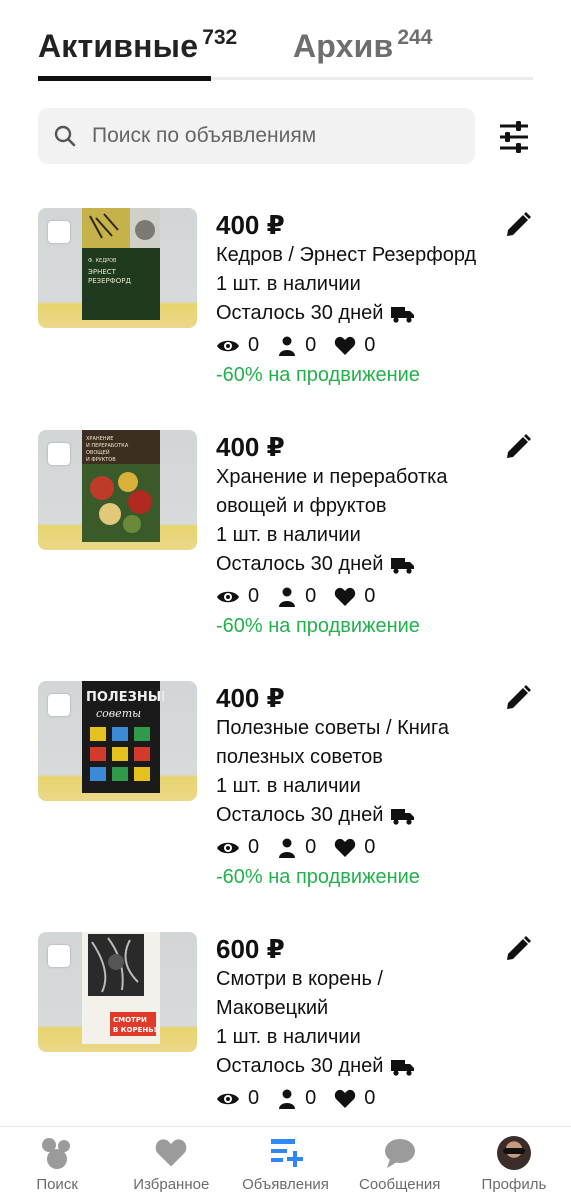 This screenshot has height=1201, width=571. What do you see at coordinates (117, 992) in the screenshot?
I see `listing-photo: СМОТРИ В КОРЕНЬ!` at bounding box center [117, 992].